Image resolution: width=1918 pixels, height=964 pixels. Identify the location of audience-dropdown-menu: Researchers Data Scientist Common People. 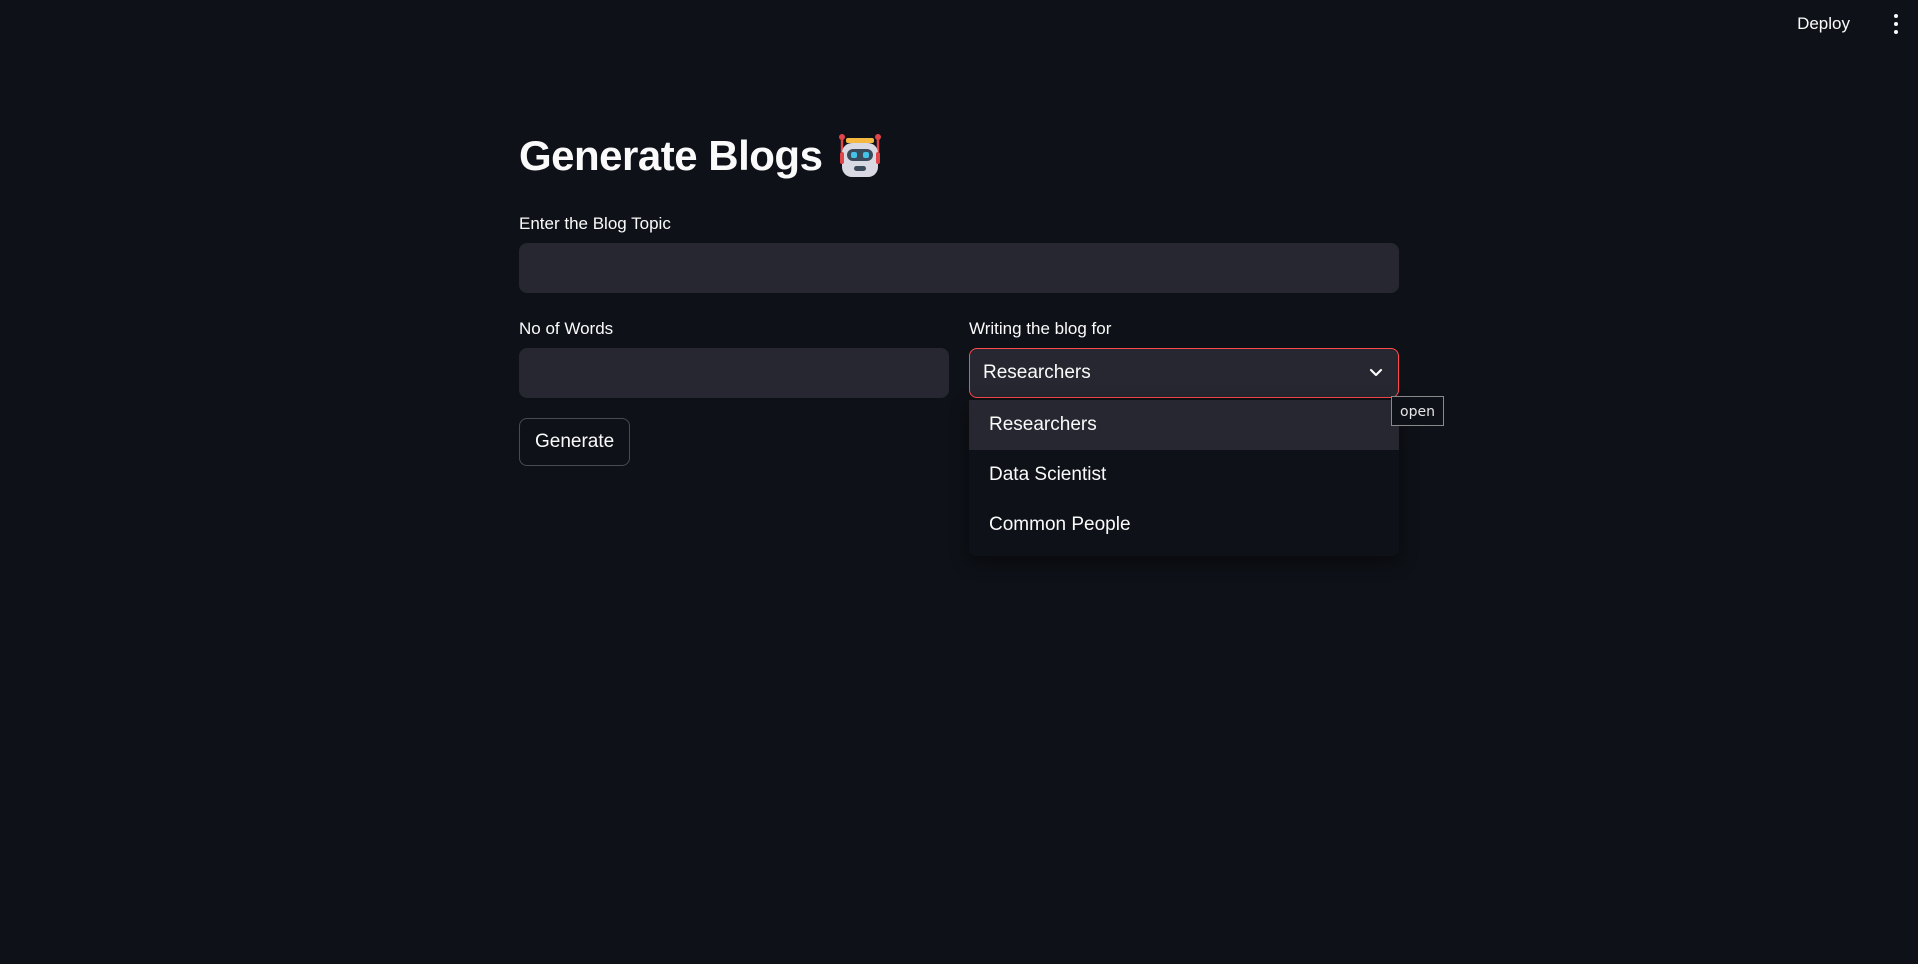
(1184, 478).